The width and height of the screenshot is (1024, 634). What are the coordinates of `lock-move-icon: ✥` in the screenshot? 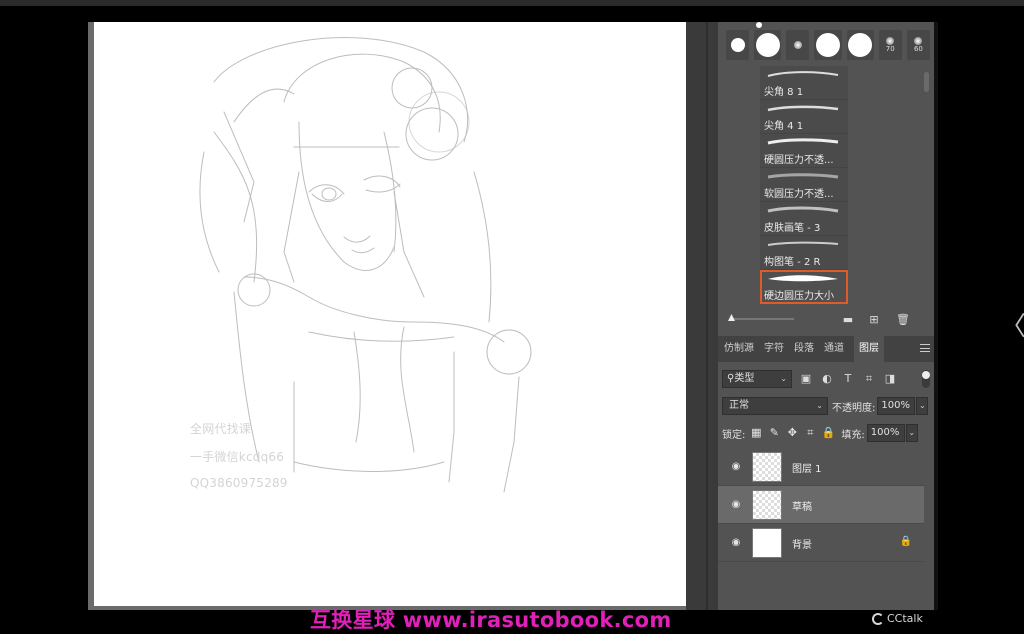 It's located at (792, 433).